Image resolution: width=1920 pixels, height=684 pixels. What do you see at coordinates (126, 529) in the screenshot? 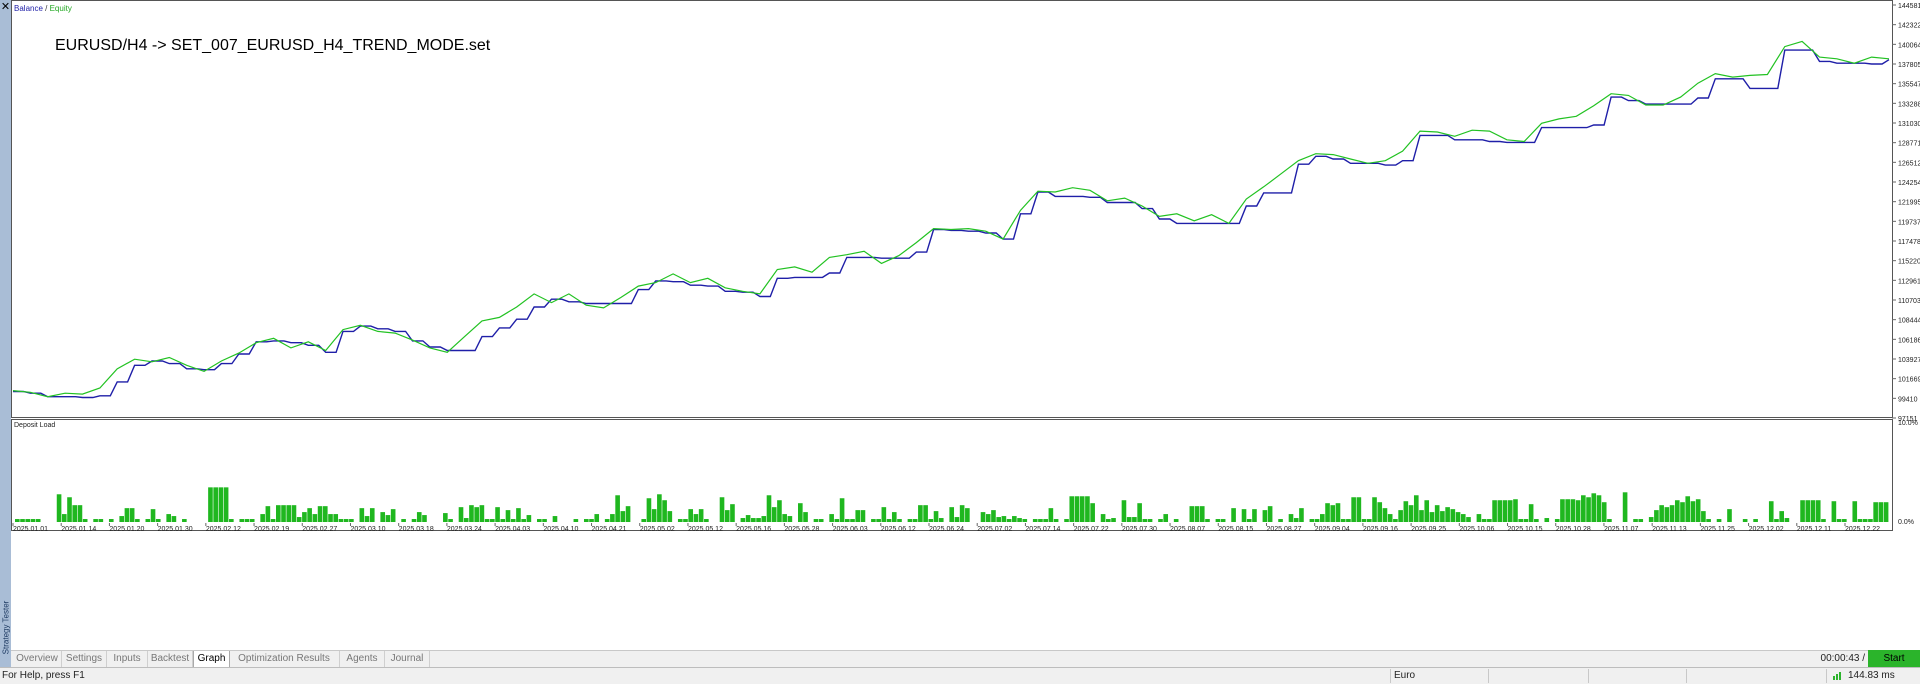
I see `x-axis-tick-label: 2025.01.20` at bounding box center [126, 529].